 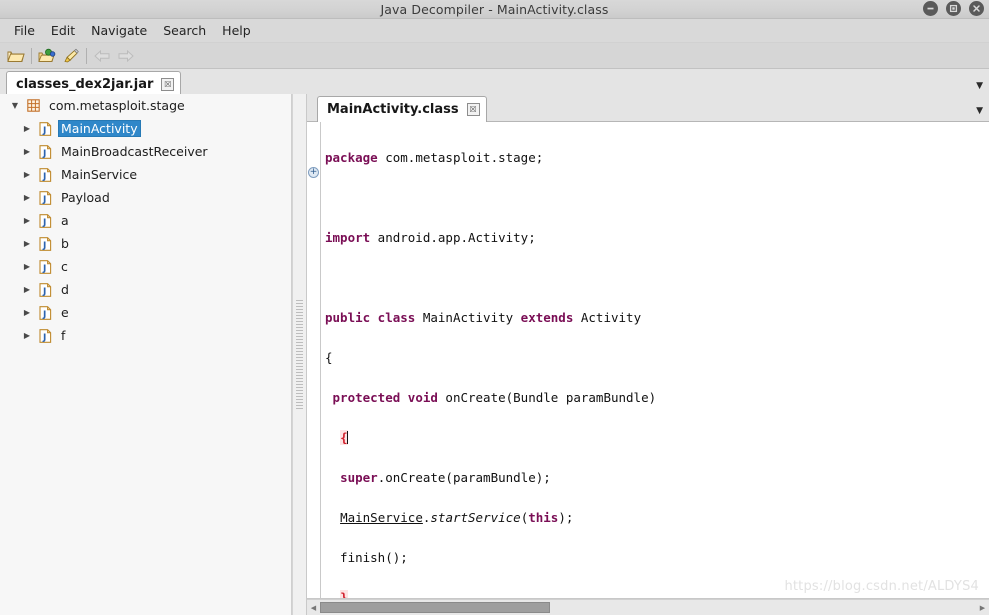 I want to click on tree-node-c: ▶ J c, so click(x=145, y=266).